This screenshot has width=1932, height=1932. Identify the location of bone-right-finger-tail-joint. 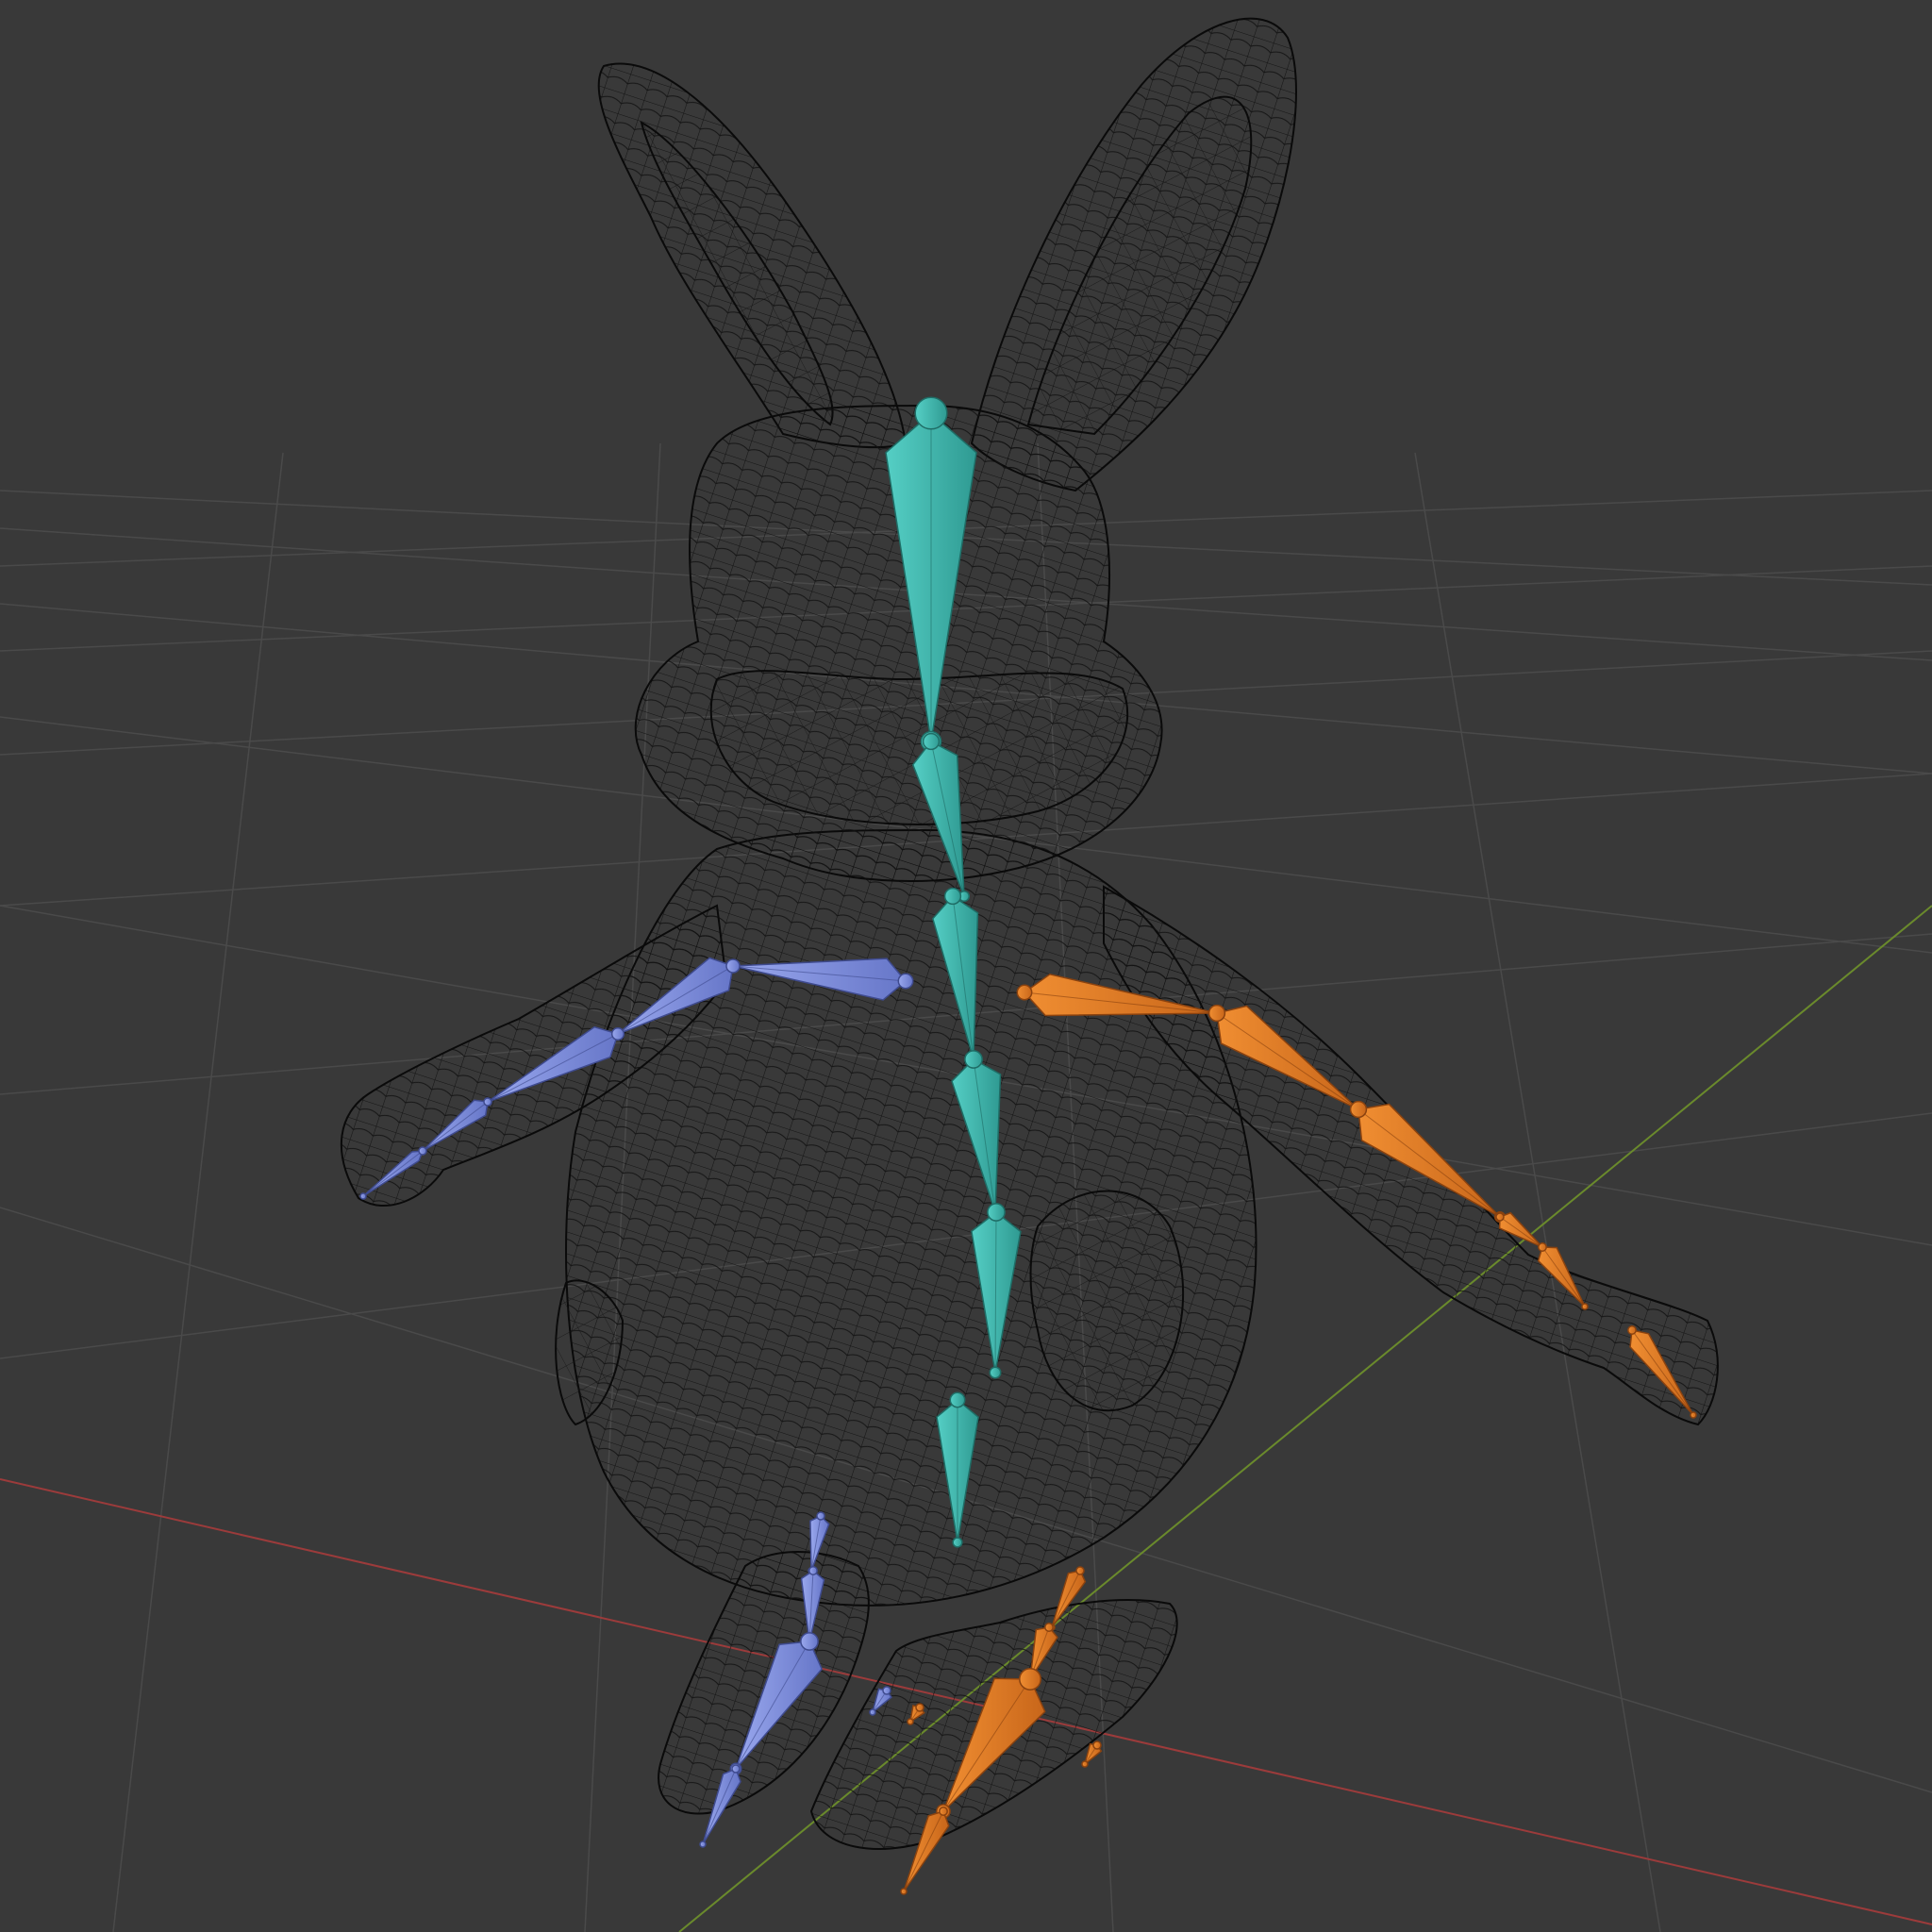
(1694, 1415).